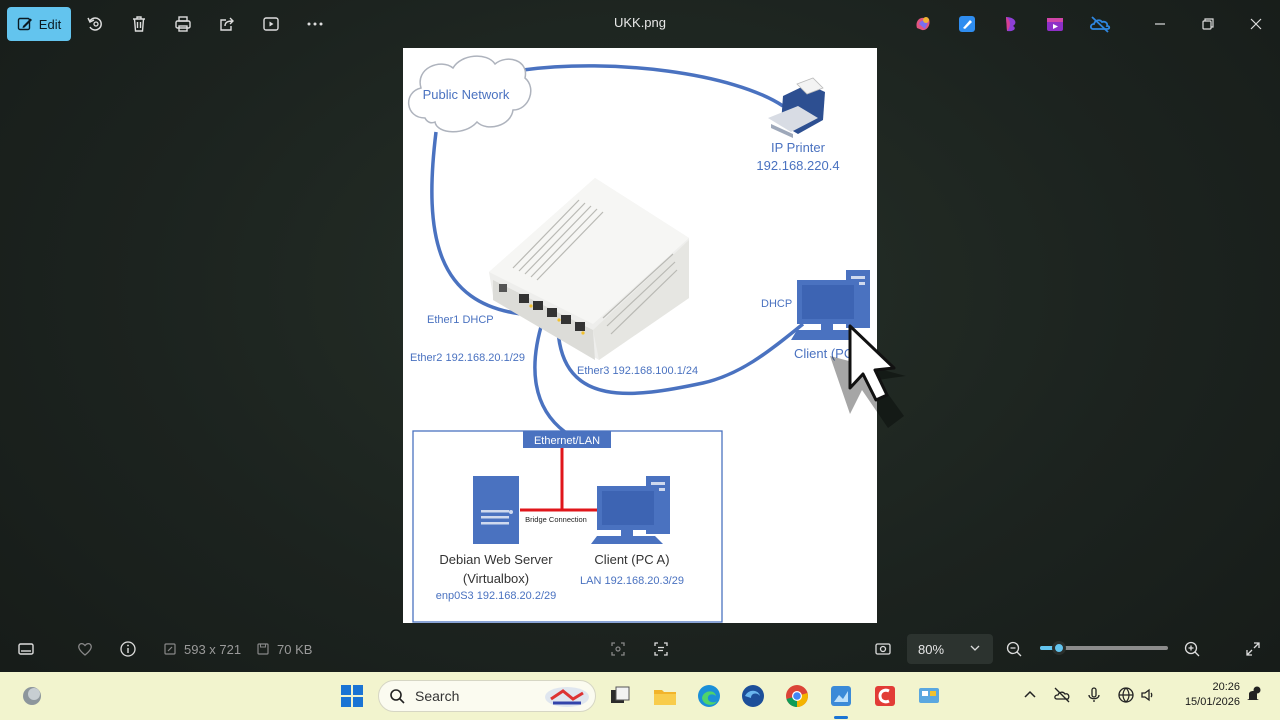 The width and height of the screenshot is (1280, 720). I want to click on minimize-icon, so click(1160, 24).